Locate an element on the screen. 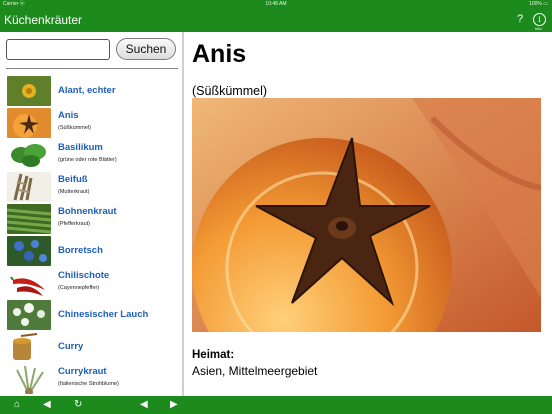 Image resolution: width=552 pixels, height=414 pixels. list-item-name: Basilikum is located at coordinates (80, 147).